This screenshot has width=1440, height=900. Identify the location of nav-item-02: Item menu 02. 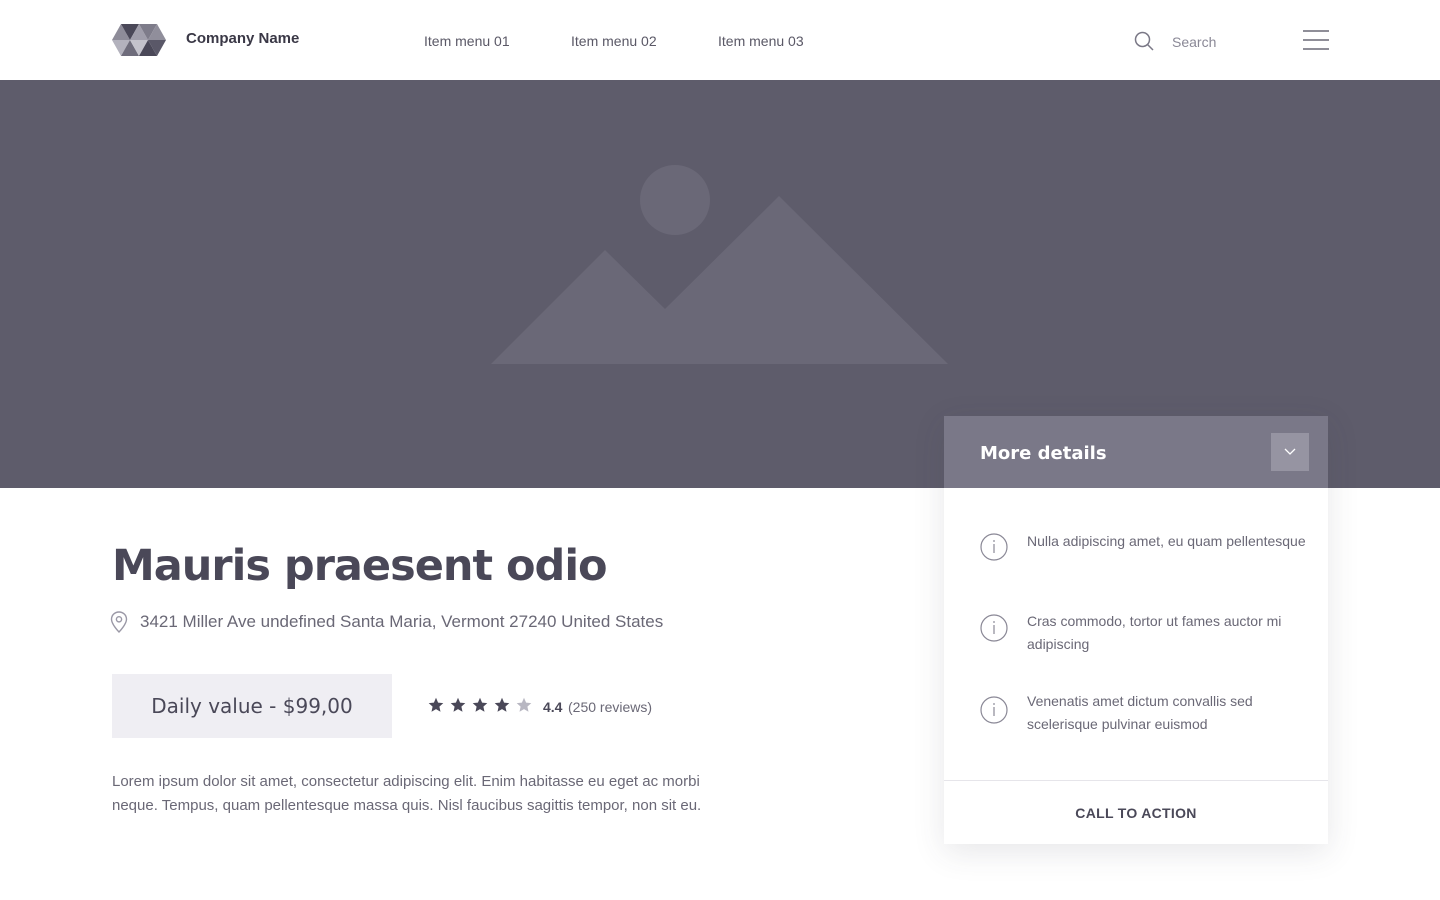
(614, 41).